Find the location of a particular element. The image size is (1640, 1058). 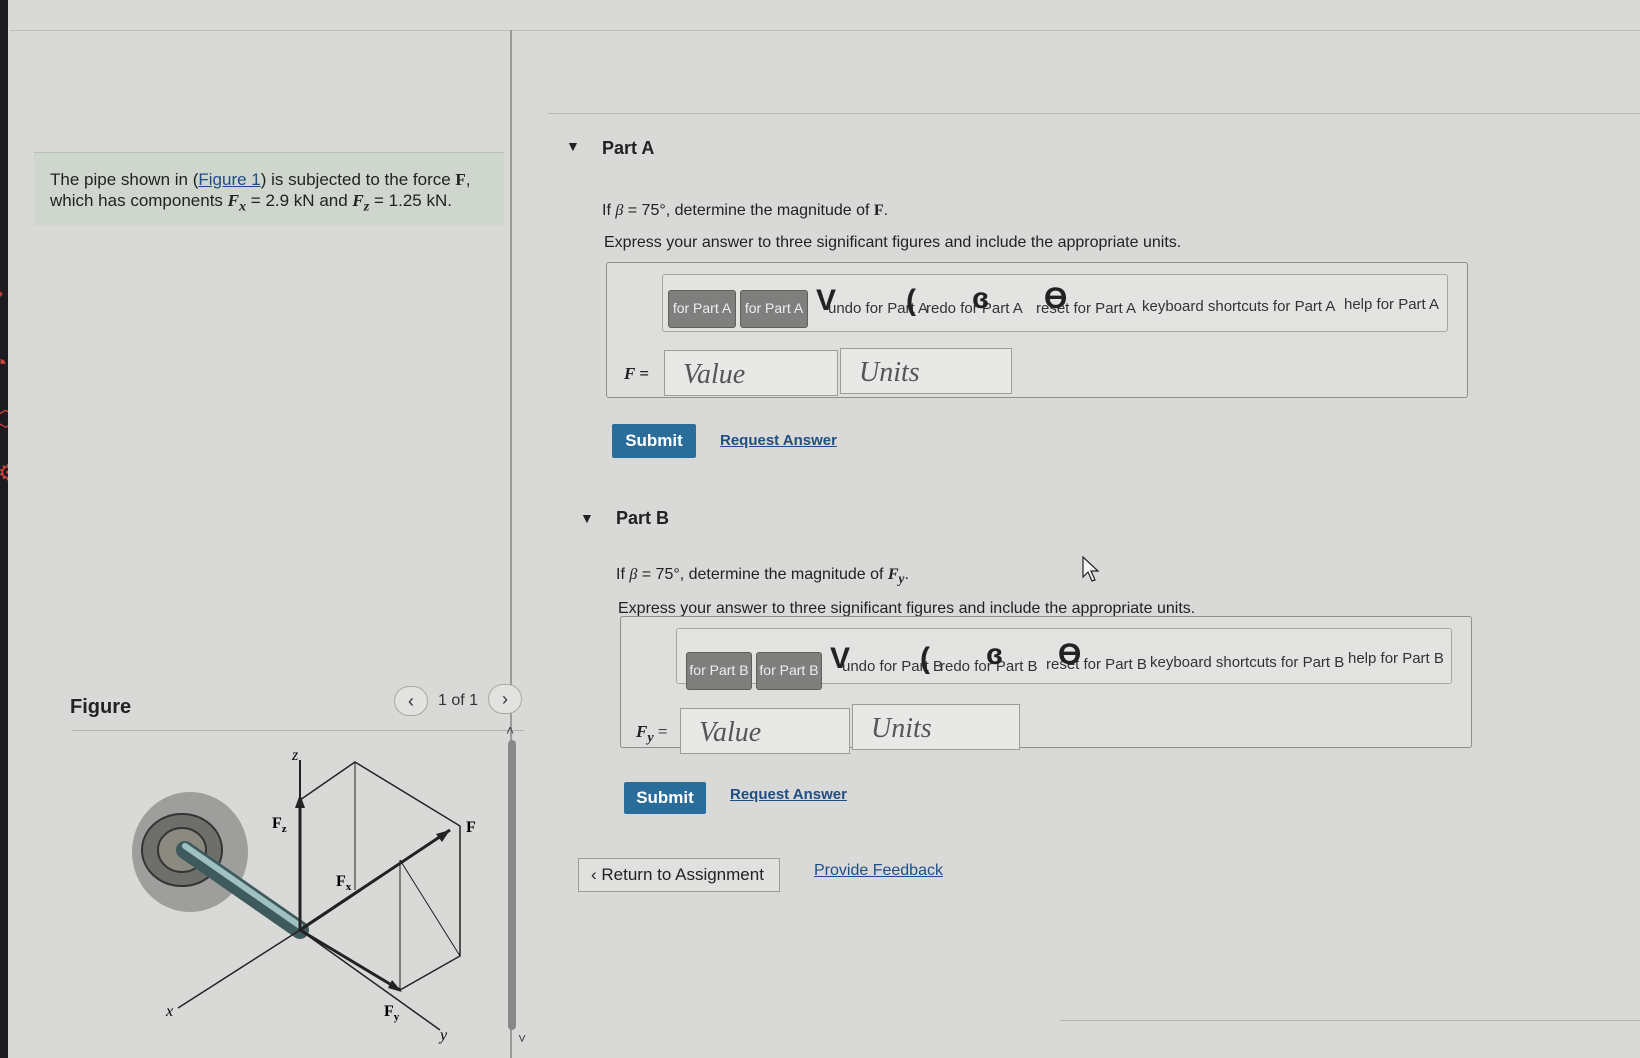

problem-text: , is located at coordinates (468, 179).